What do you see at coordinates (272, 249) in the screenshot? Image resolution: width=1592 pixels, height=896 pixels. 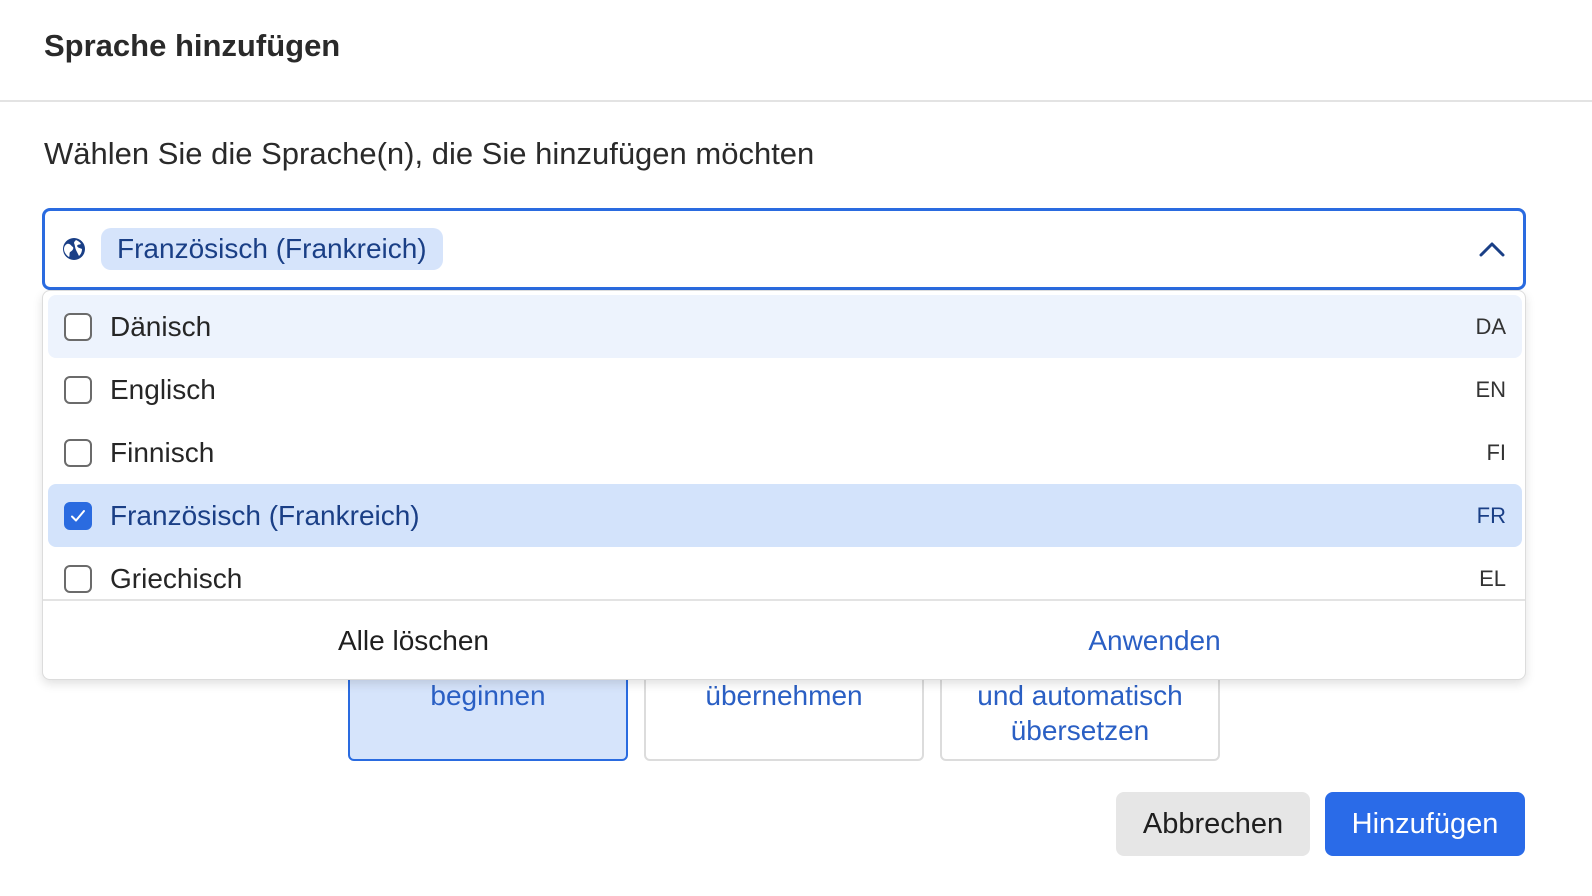 I see `selected-language-chip: Französisch (Frankreich)` at bounding box center [272, 249].